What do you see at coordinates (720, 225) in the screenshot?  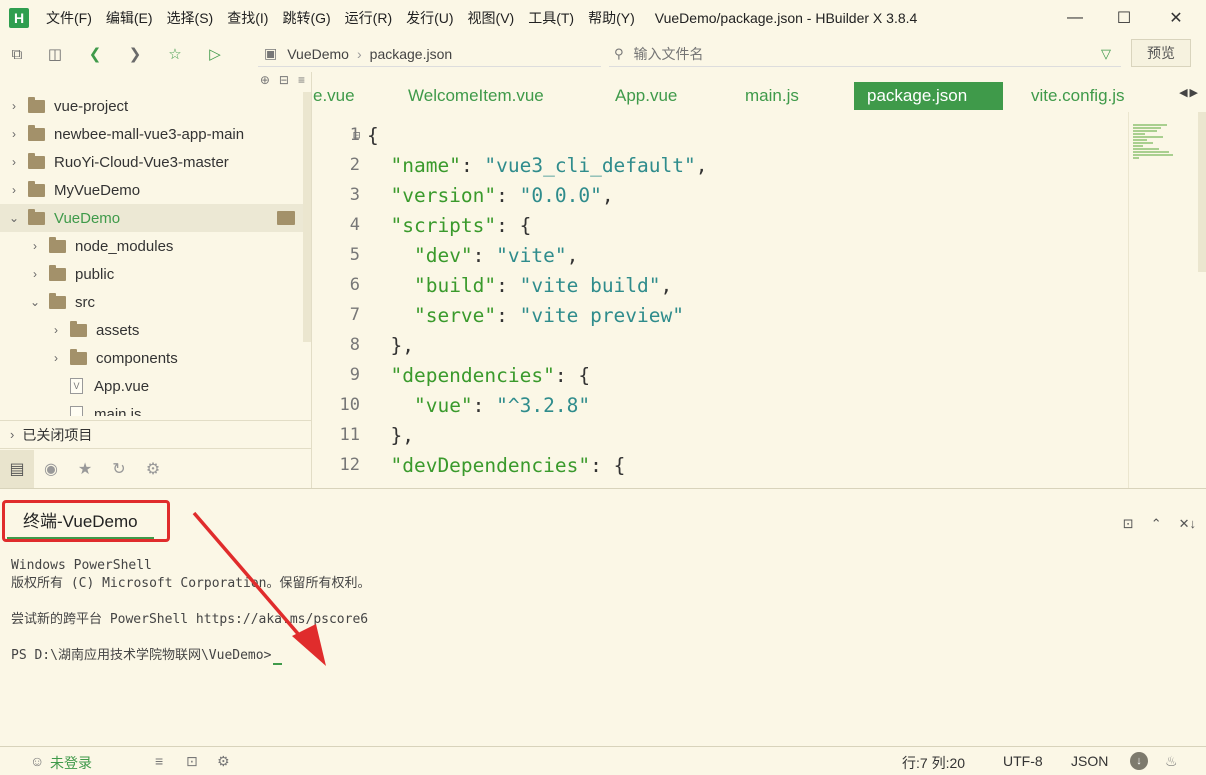 I see `code-line: 4 "scripts": {` at bounding box center [720, 225].